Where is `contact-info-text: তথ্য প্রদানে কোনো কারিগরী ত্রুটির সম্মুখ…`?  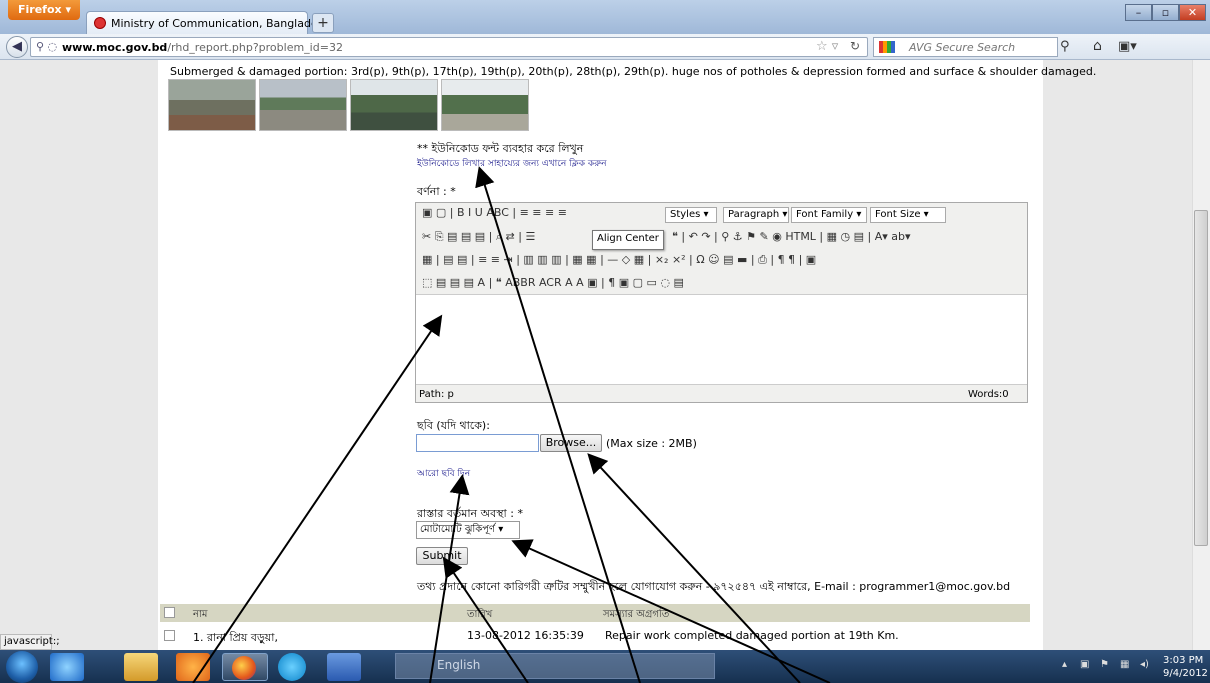 contact-info-text: তথ্য প্রদানে কোনো কারিগরী ত্রুটির সম্মুখ… is located at coordinates (714, 586).